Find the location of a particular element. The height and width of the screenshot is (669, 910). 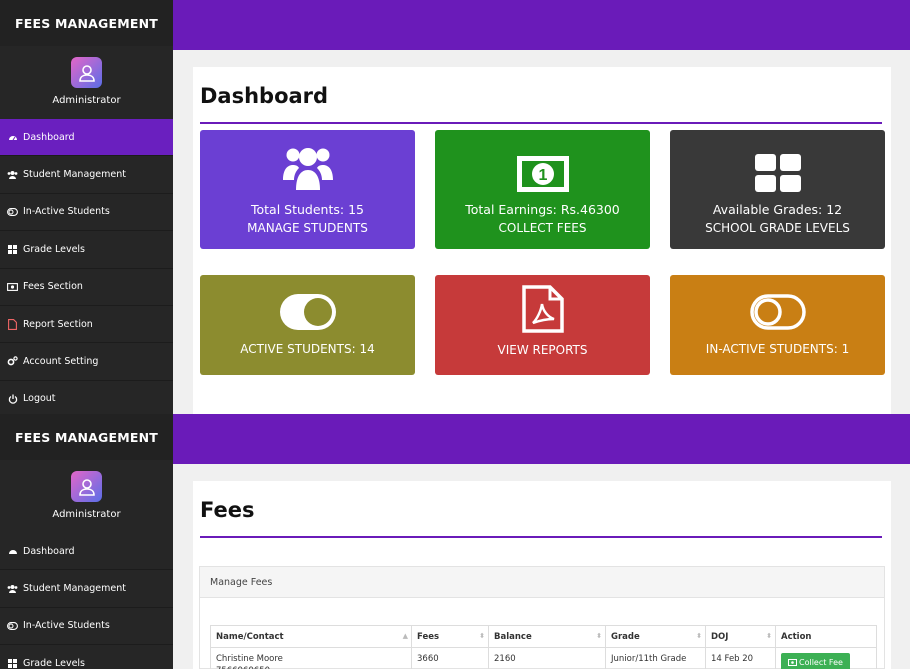

active-students-card: ACTIVE STUDENTS: 14 is located at coordinates (307, 325).